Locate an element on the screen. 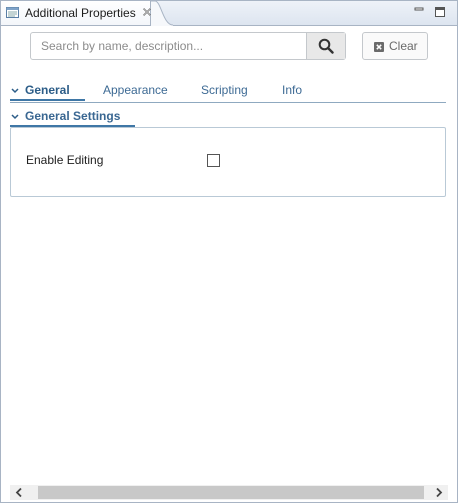  search-input is located at coordinates (169, 46).